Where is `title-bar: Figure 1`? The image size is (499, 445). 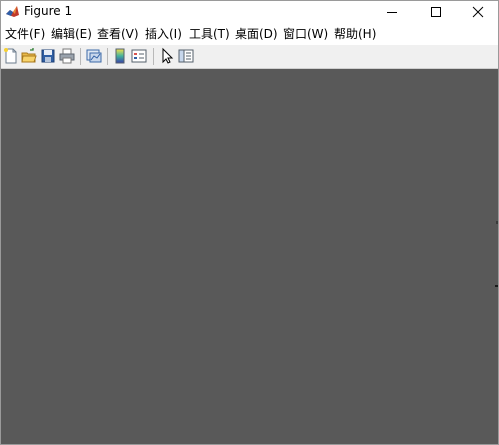 title-bar: Figure 1 is located at coordinates (249, 12).